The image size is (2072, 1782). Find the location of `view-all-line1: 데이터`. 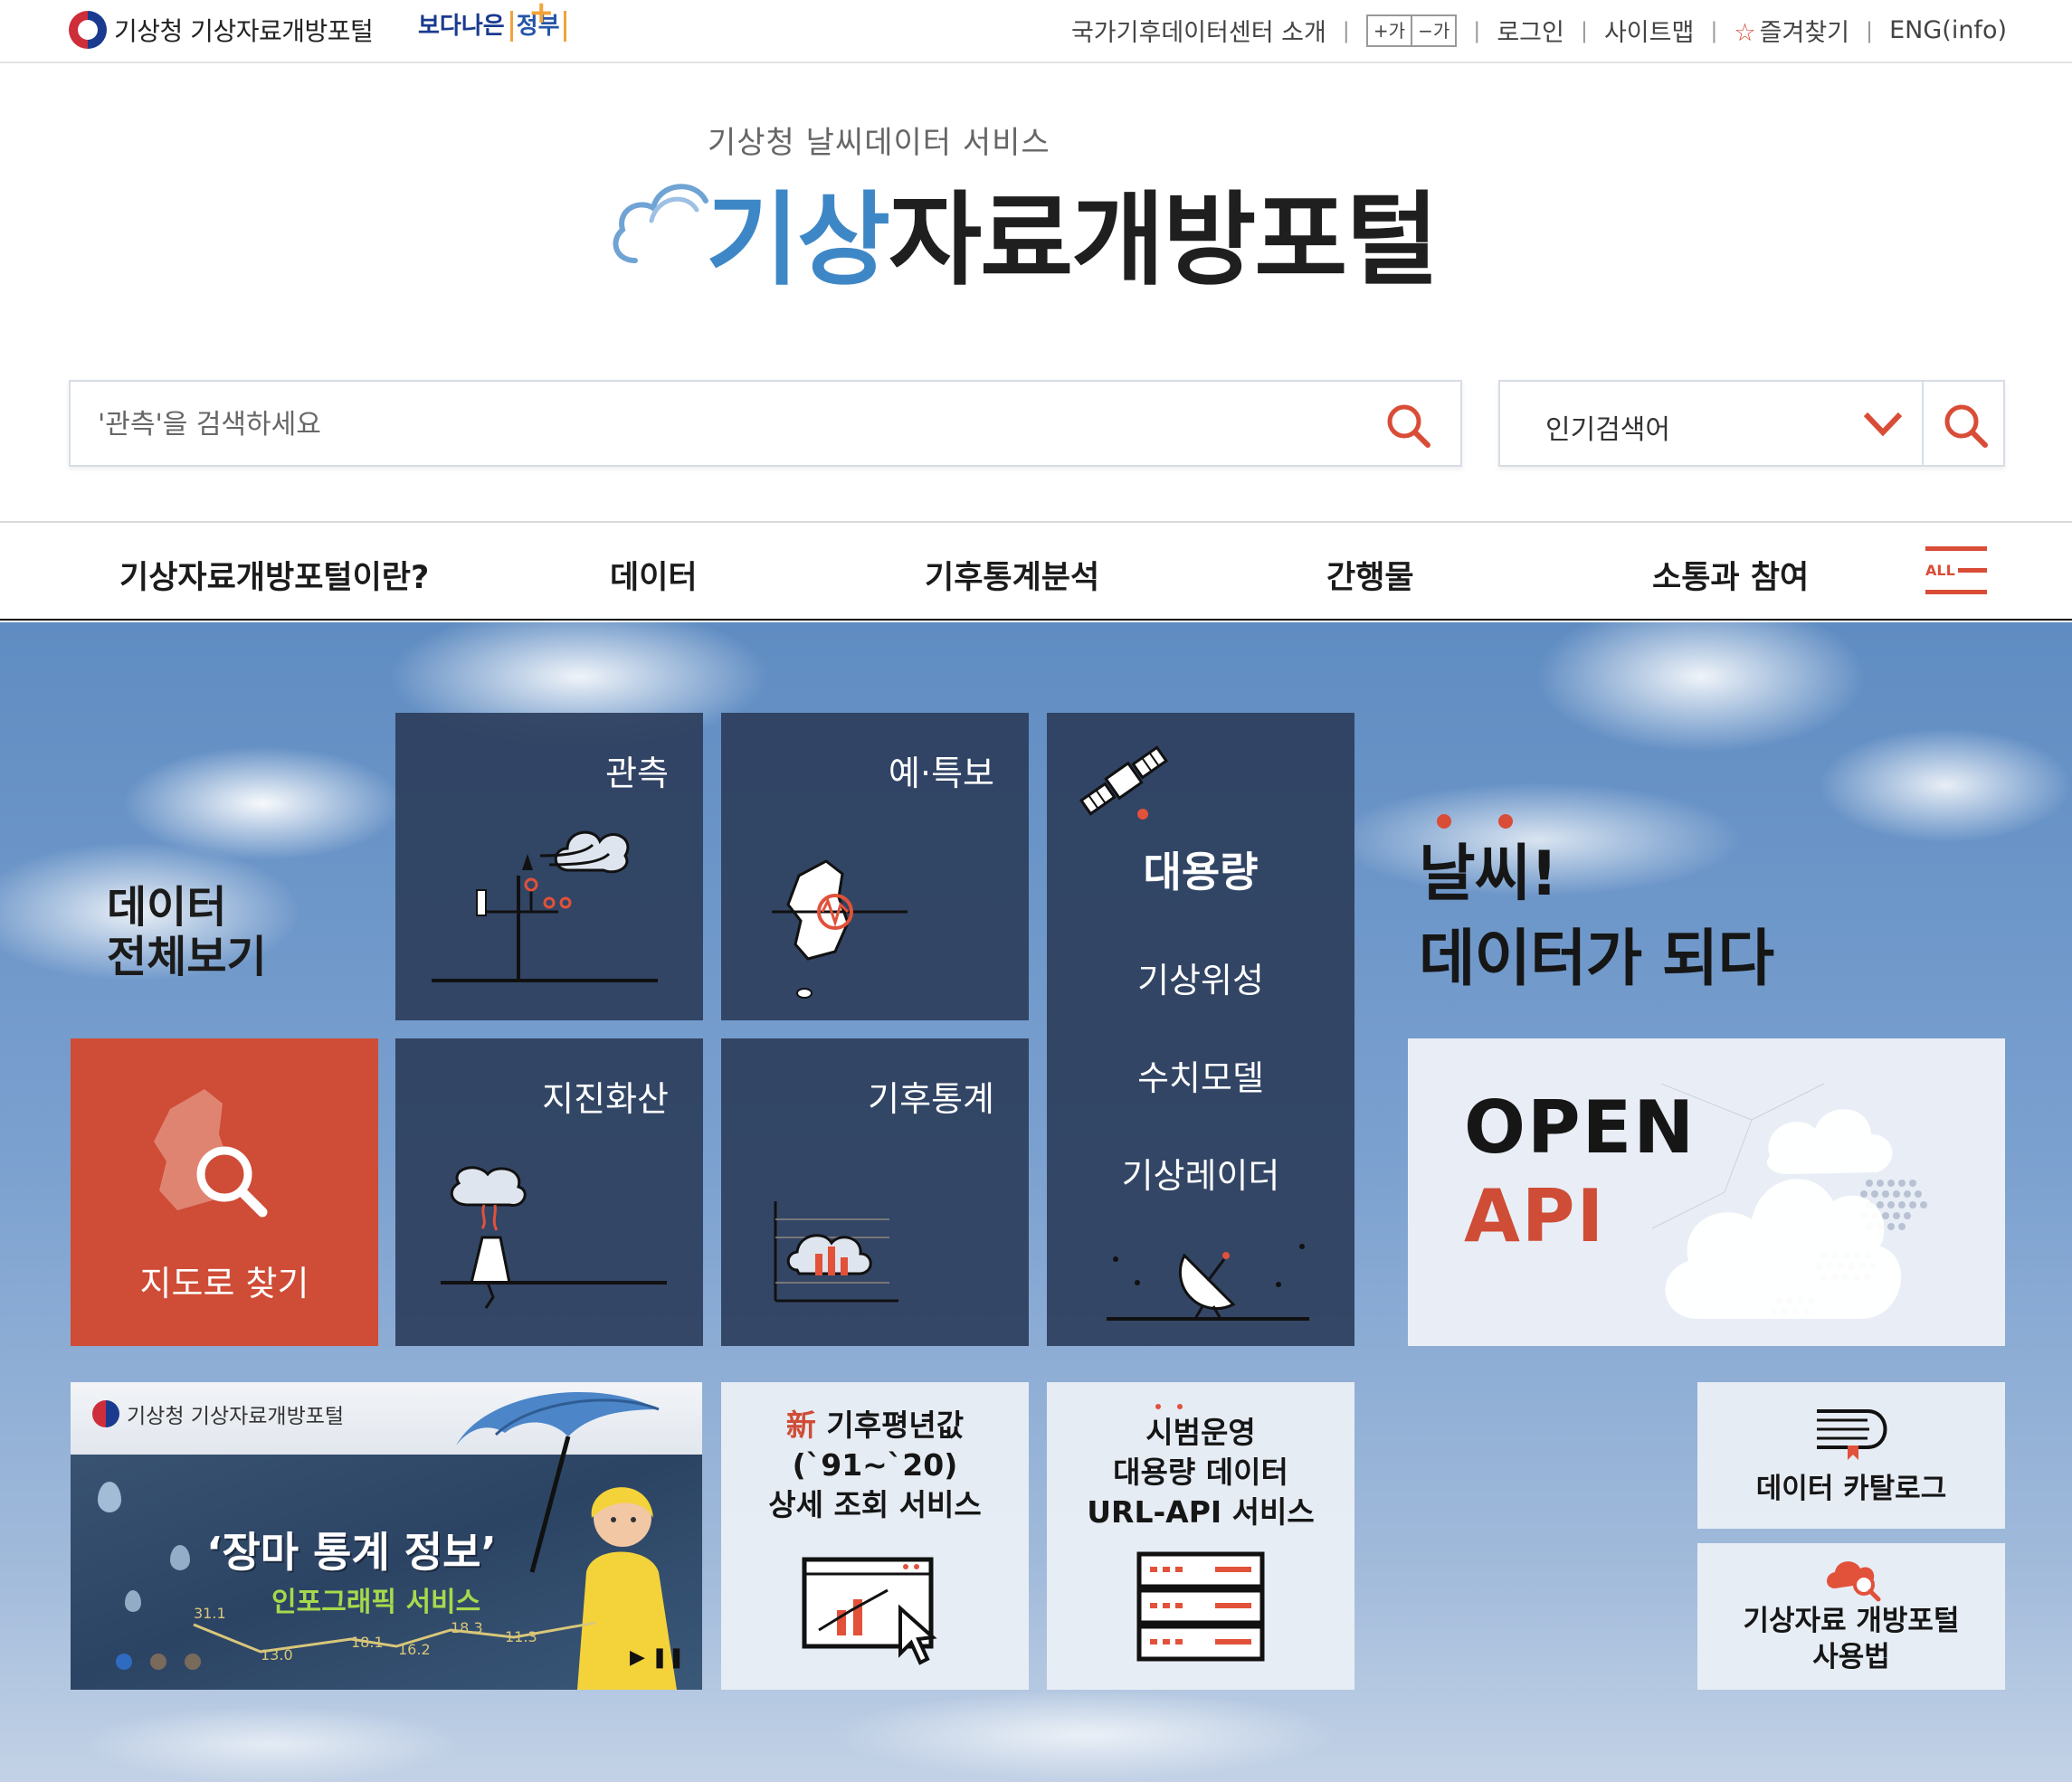

view-all-line1: 데이터 is located at coordinates (167, 907).